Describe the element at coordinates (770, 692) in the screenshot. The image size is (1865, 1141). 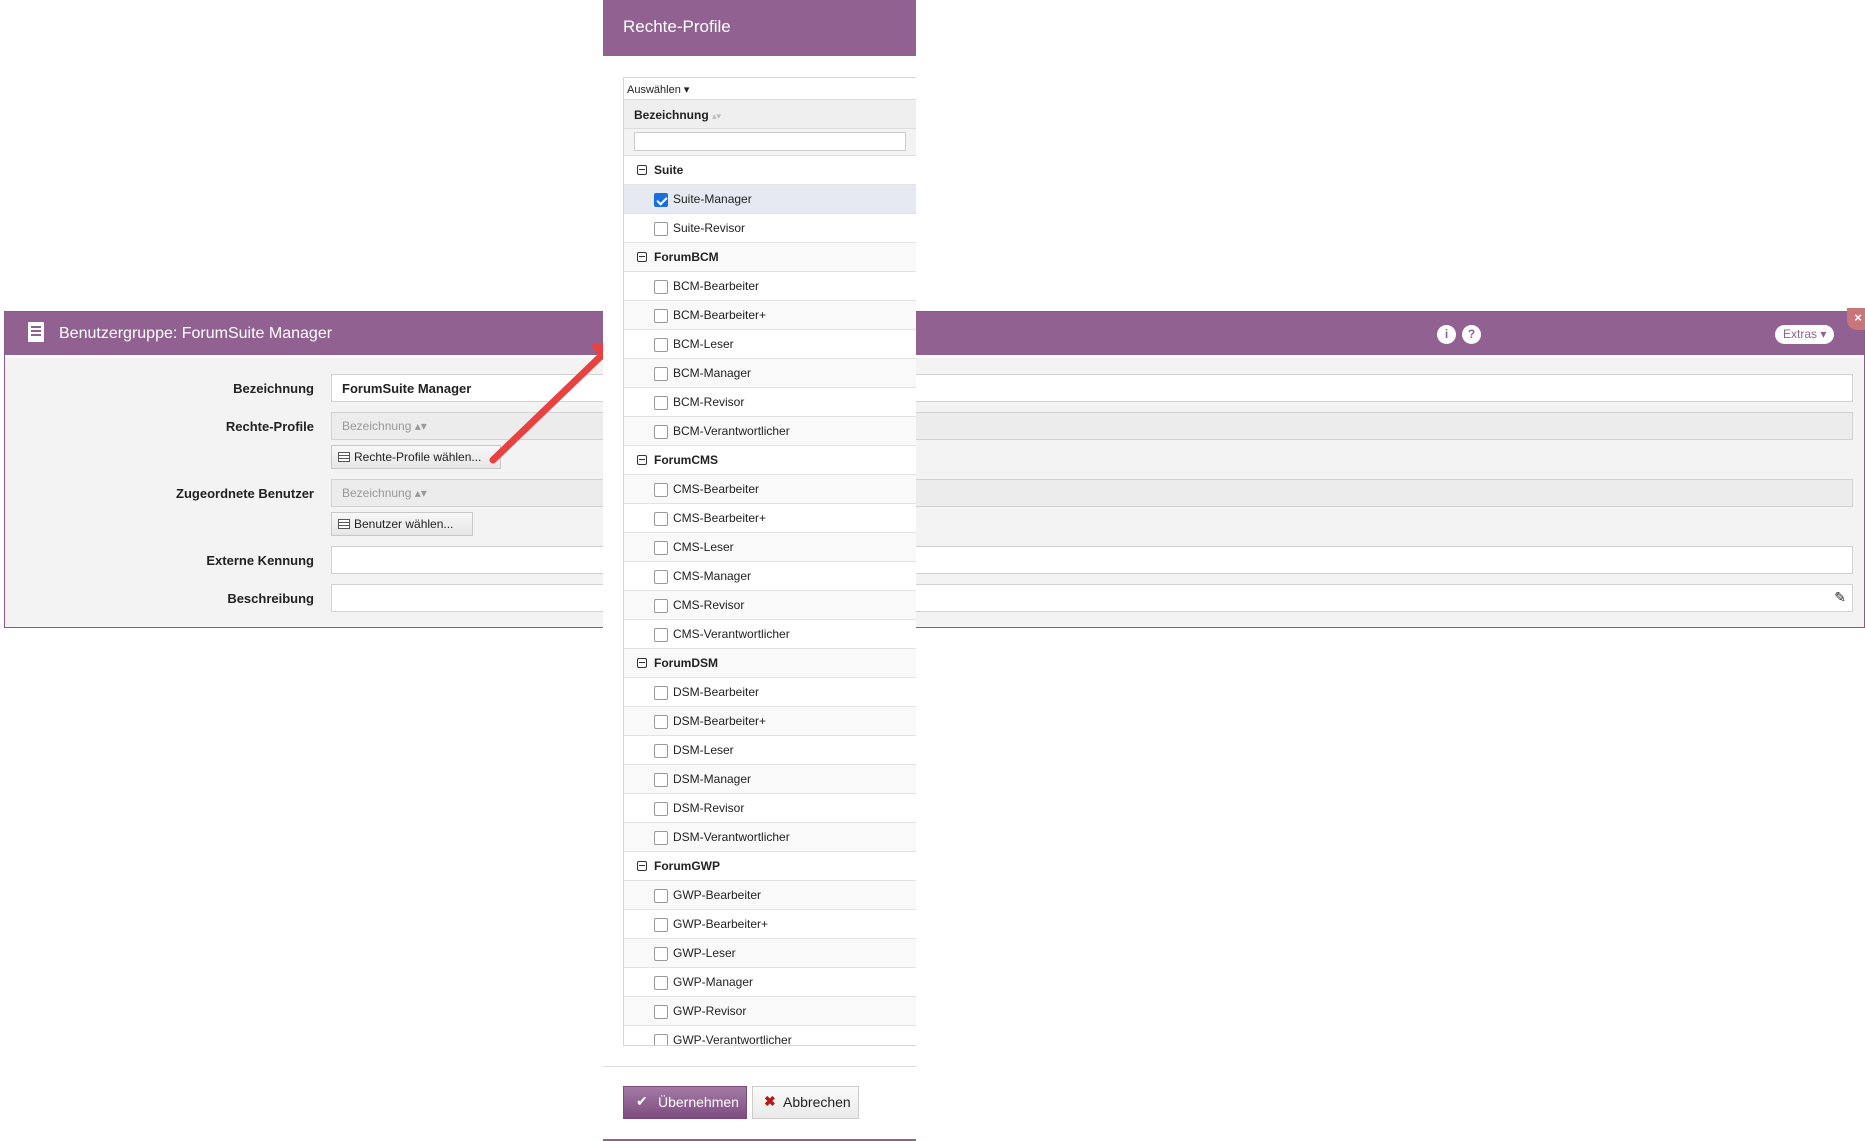
I see `profile-row: DSM-Bearbeiter` at that location.